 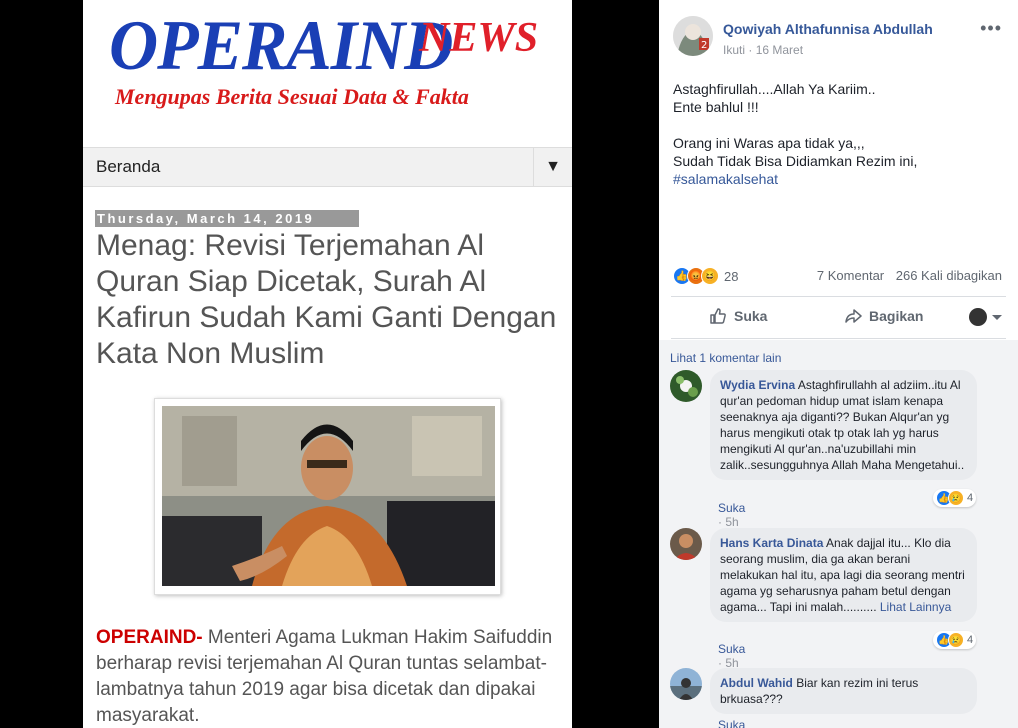 What do you see at coordinates (850, 275) in the screenshot?
I see `comments-count: 7 Komentar` at bounding box center [850, 275].